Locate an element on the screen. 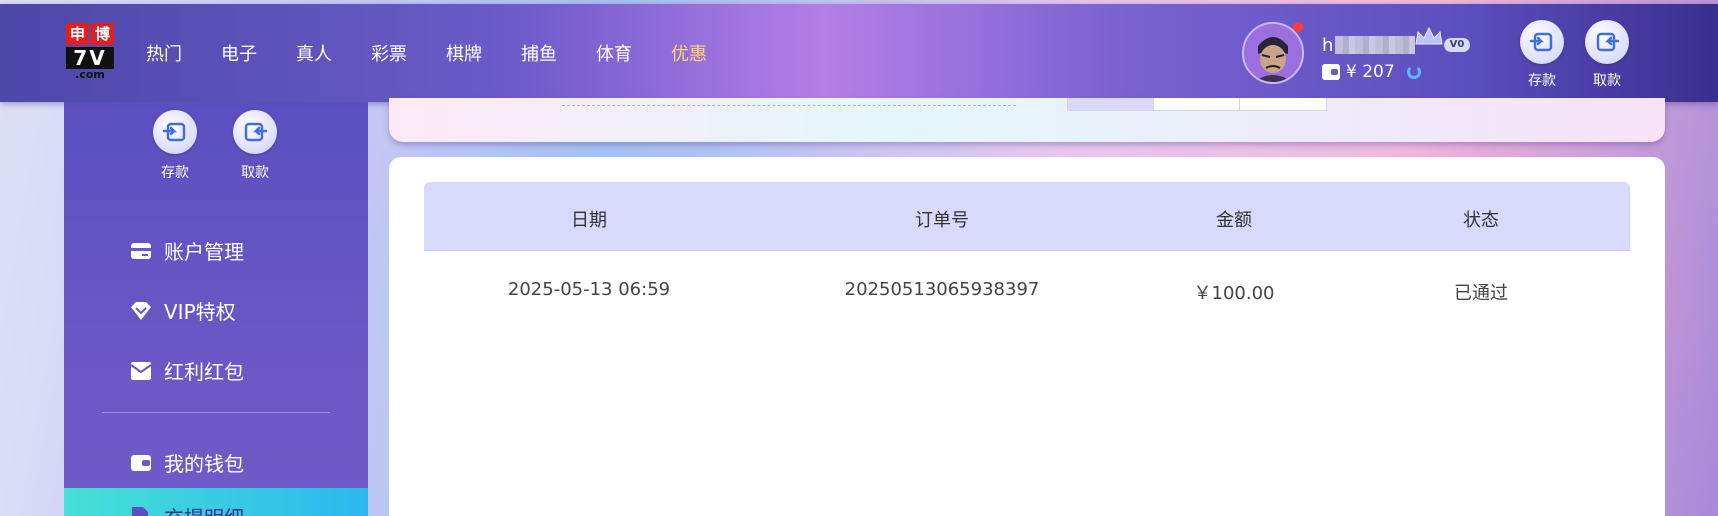 The width and height of the screenshot is (1718, 516). header-deposit-button: 存款 is located at coordinates (1542, 55).